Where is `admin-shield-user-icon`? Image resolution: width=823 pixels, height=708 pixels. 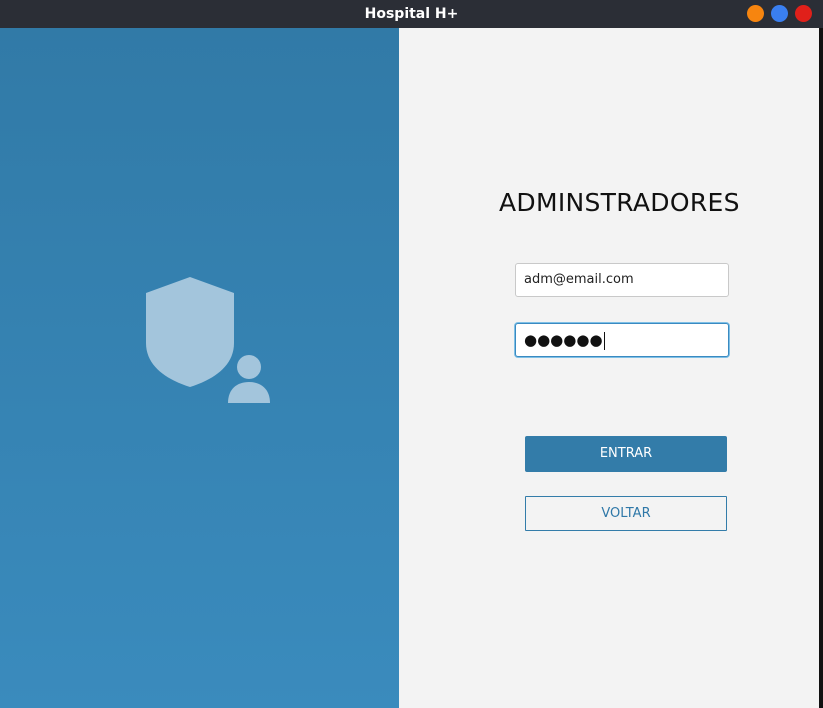
admin-shield-user-icon is located at coordinates (208, 340).